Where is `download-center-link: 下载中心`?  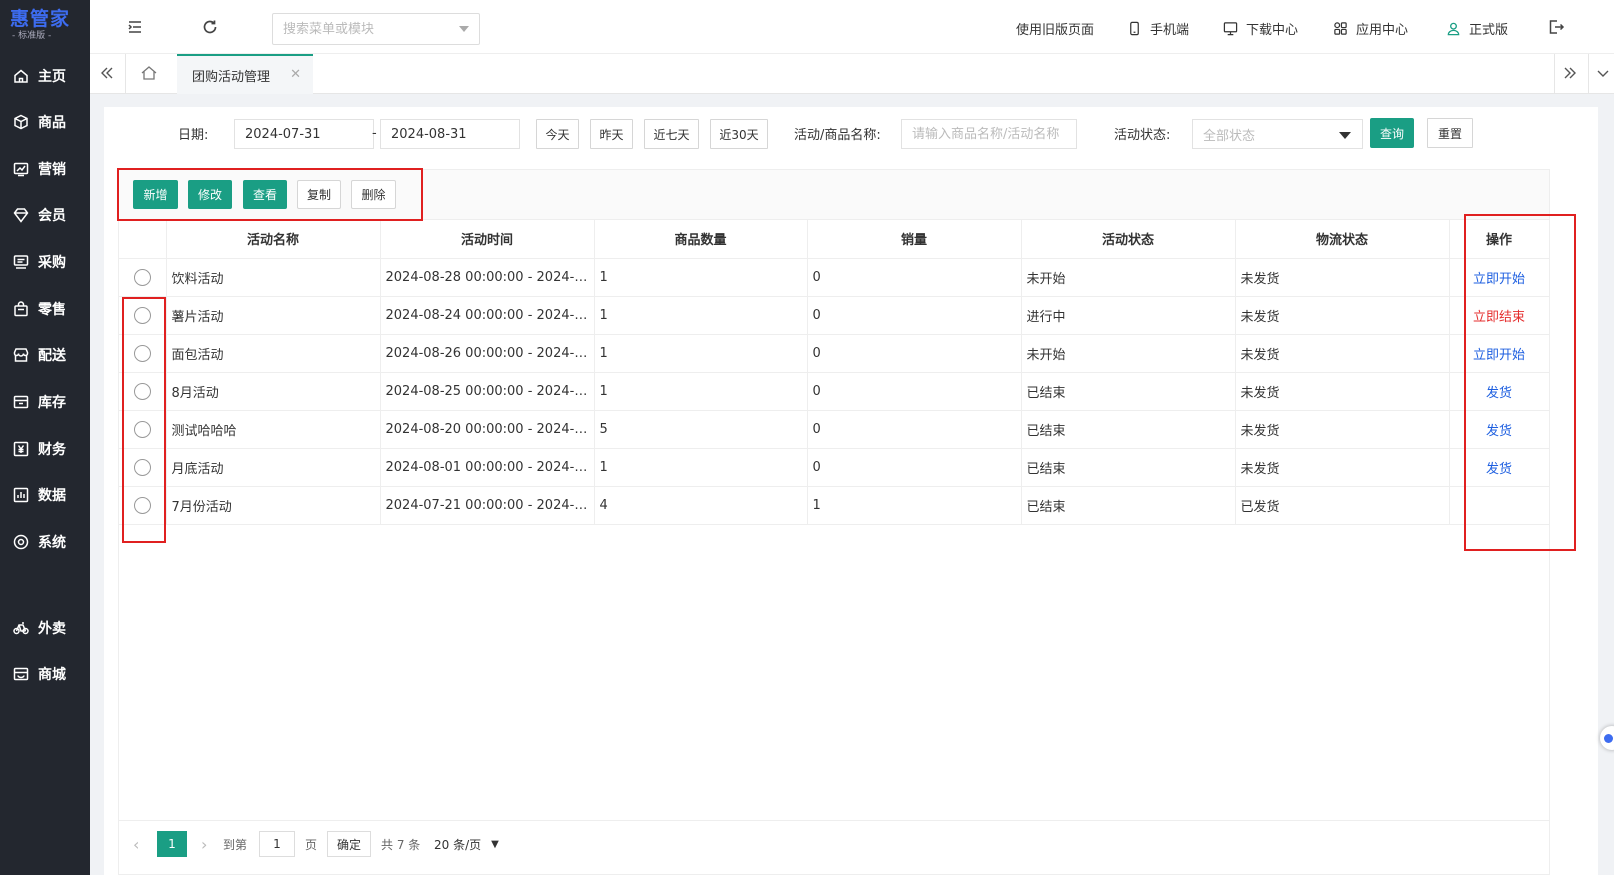
download-center-link: 下载中心 is located at coordinates (1260, 28).